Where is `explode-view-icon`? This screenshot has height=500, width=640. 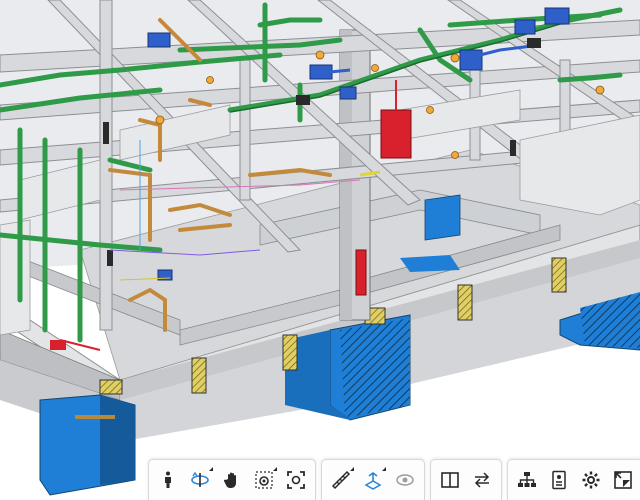
explode-view-icon is located at coordinates (405, 479).